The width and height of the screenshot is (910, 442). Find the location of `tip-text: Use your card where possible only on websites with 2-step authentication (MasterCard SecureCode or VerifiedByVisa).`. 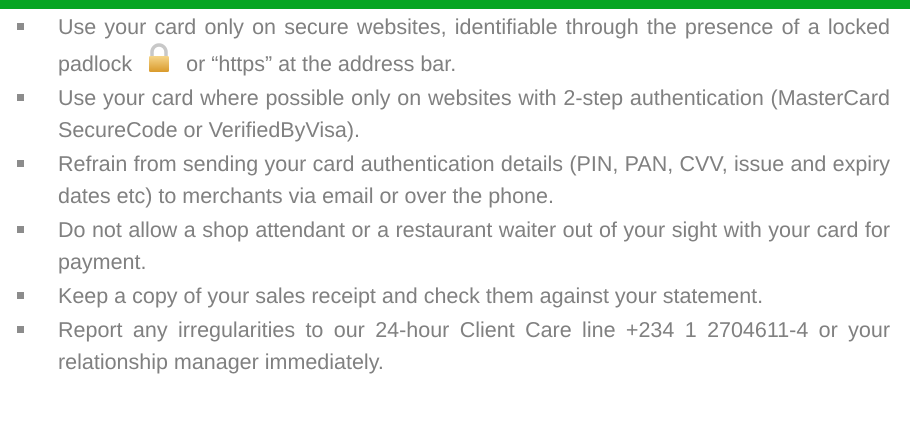

tip-text: Use your card where possible only on websites with 2-step authentication (MasterCard SecureCode or VerifiedByVisa). is located at coordinates (474, 114).